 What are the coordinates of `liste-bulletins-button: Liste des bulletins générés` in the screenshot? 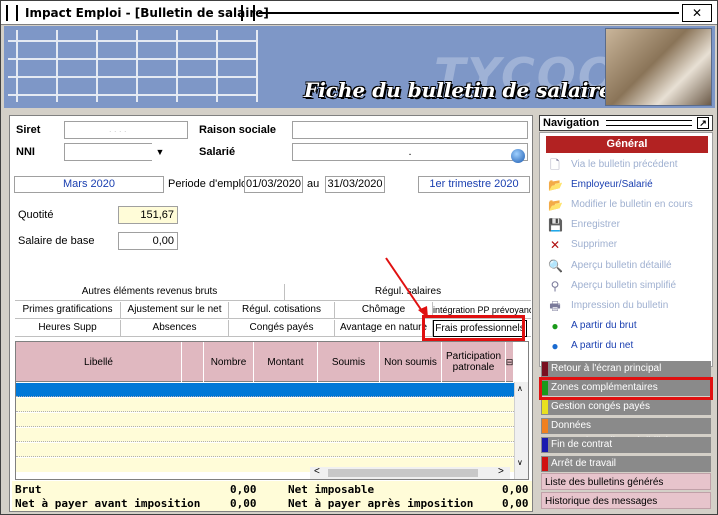 It's located at (626, 481).